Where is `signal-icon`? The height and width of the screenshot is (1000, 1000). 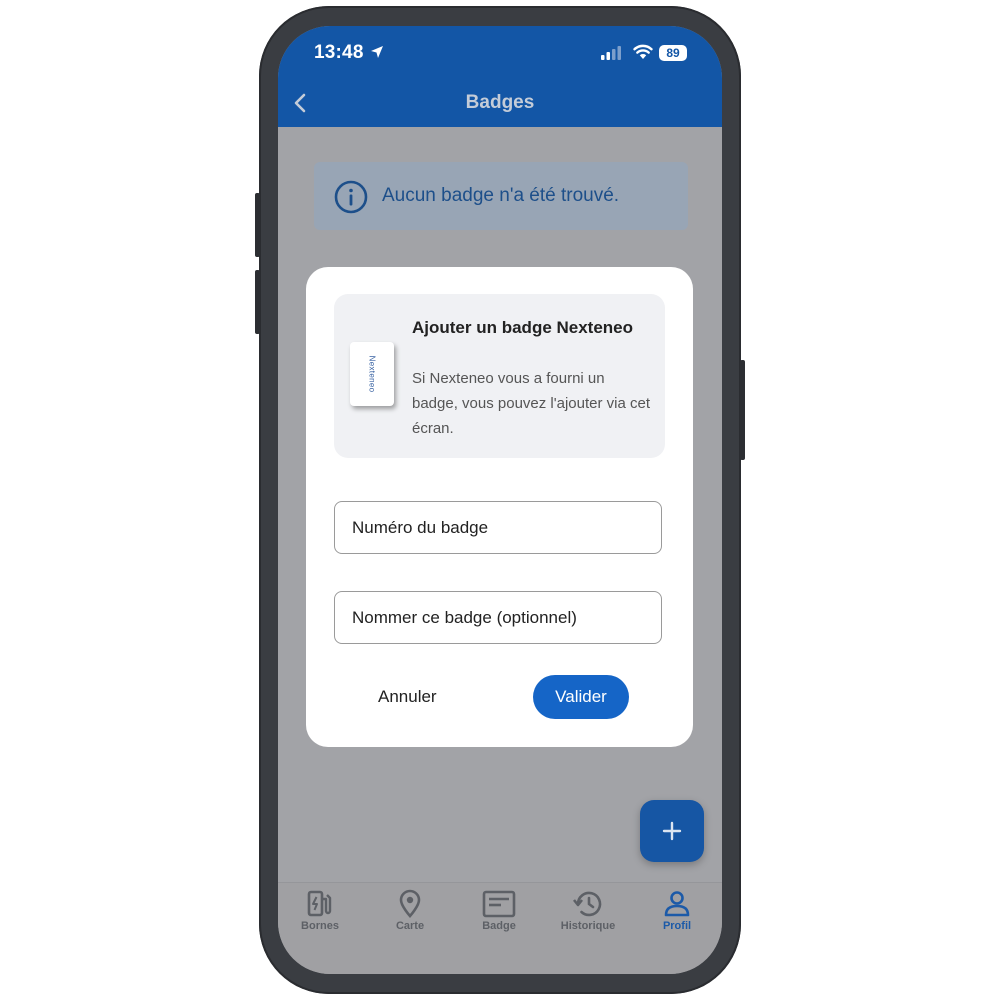 signal-icon is located at coordinates (611, 53).